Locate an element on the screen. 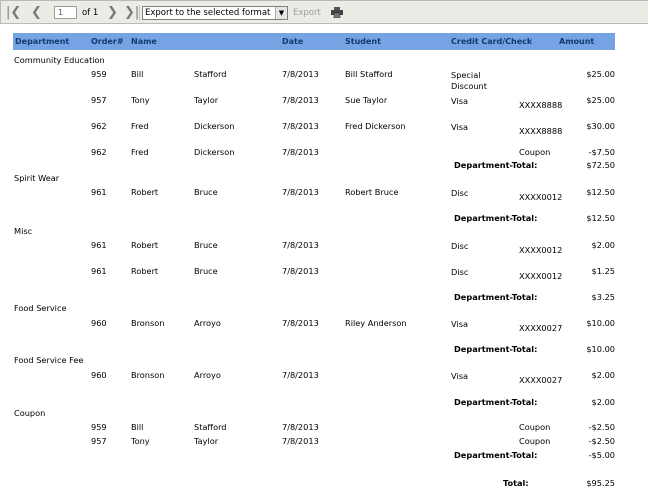 The height and width of the screenshot is (503, 650). last-name: Taylor is located at coordinates (206, 441).